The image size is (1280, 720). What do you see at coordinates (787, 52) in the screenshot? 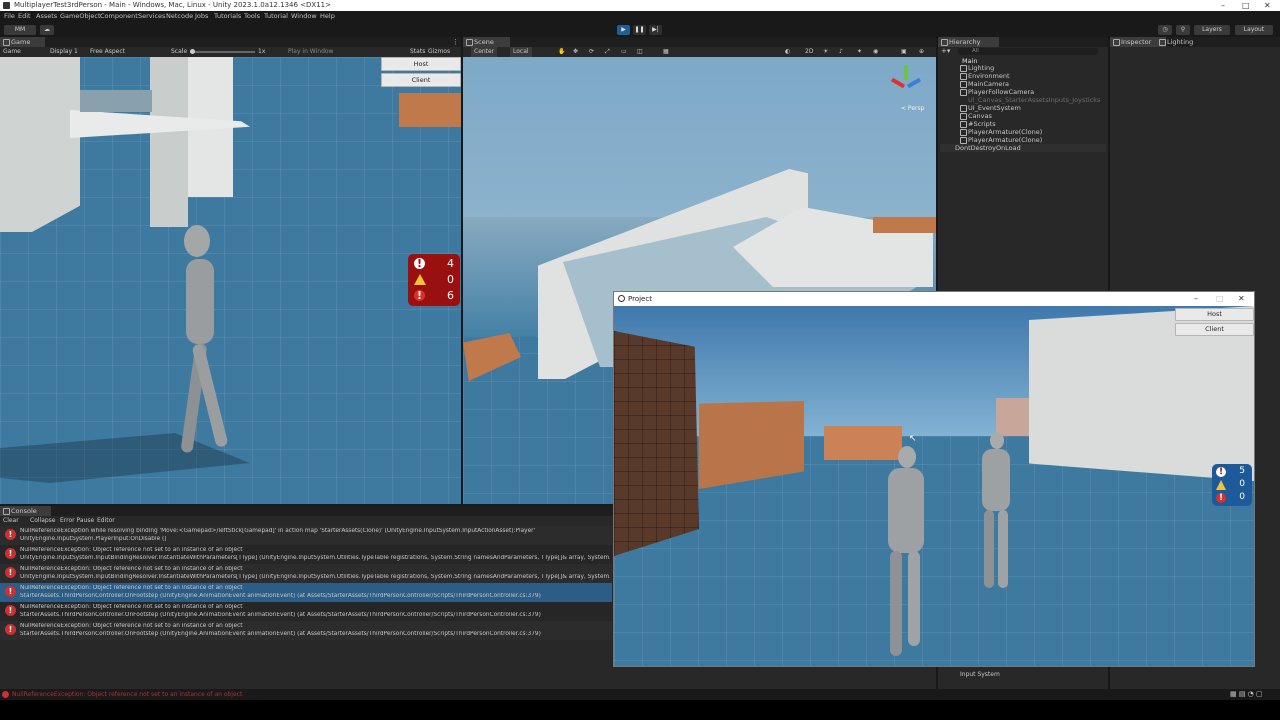
I see `draw-mode-icon: ◐` at bounding box center [787, 52].